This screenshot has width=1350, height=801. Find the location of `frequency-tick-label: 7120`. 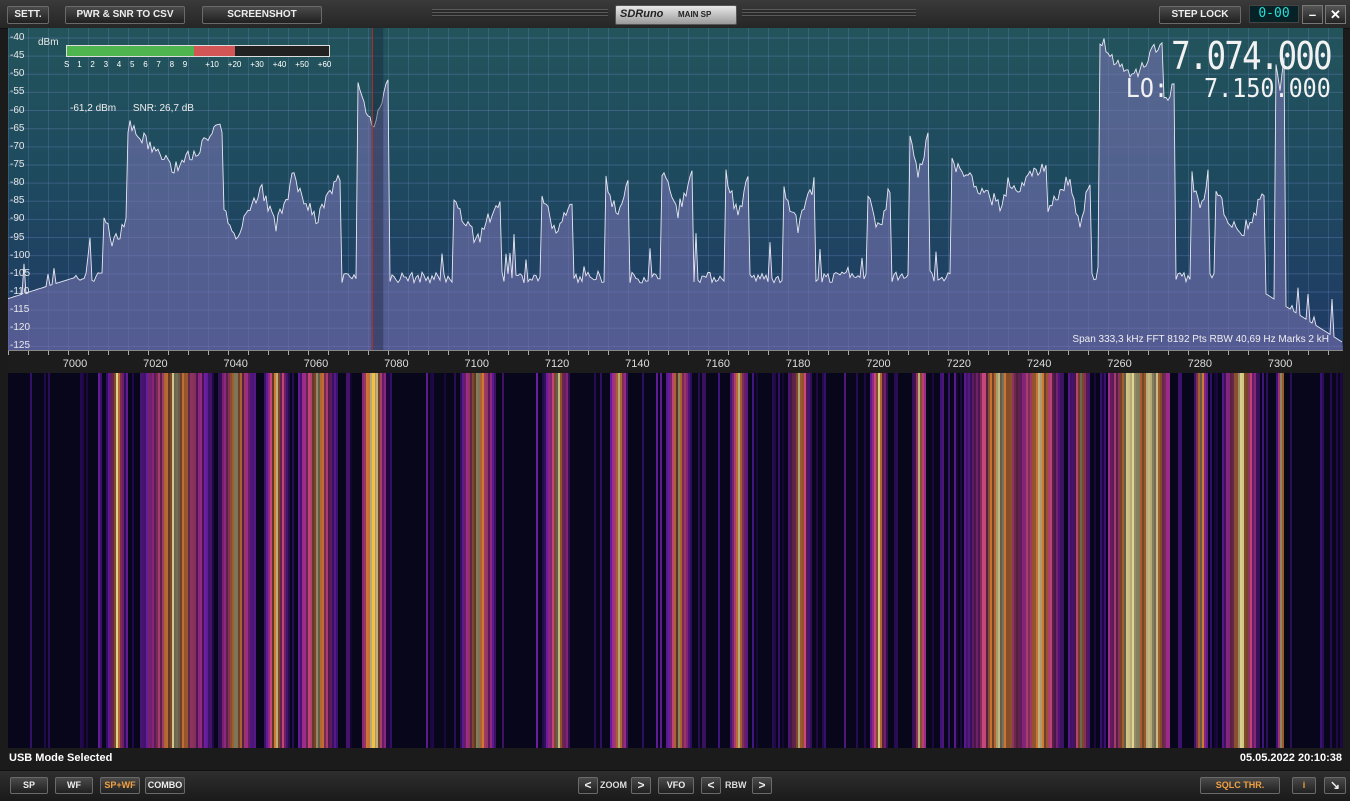

frequency-tick-label: 7120 is located at coordinates (557, 364).